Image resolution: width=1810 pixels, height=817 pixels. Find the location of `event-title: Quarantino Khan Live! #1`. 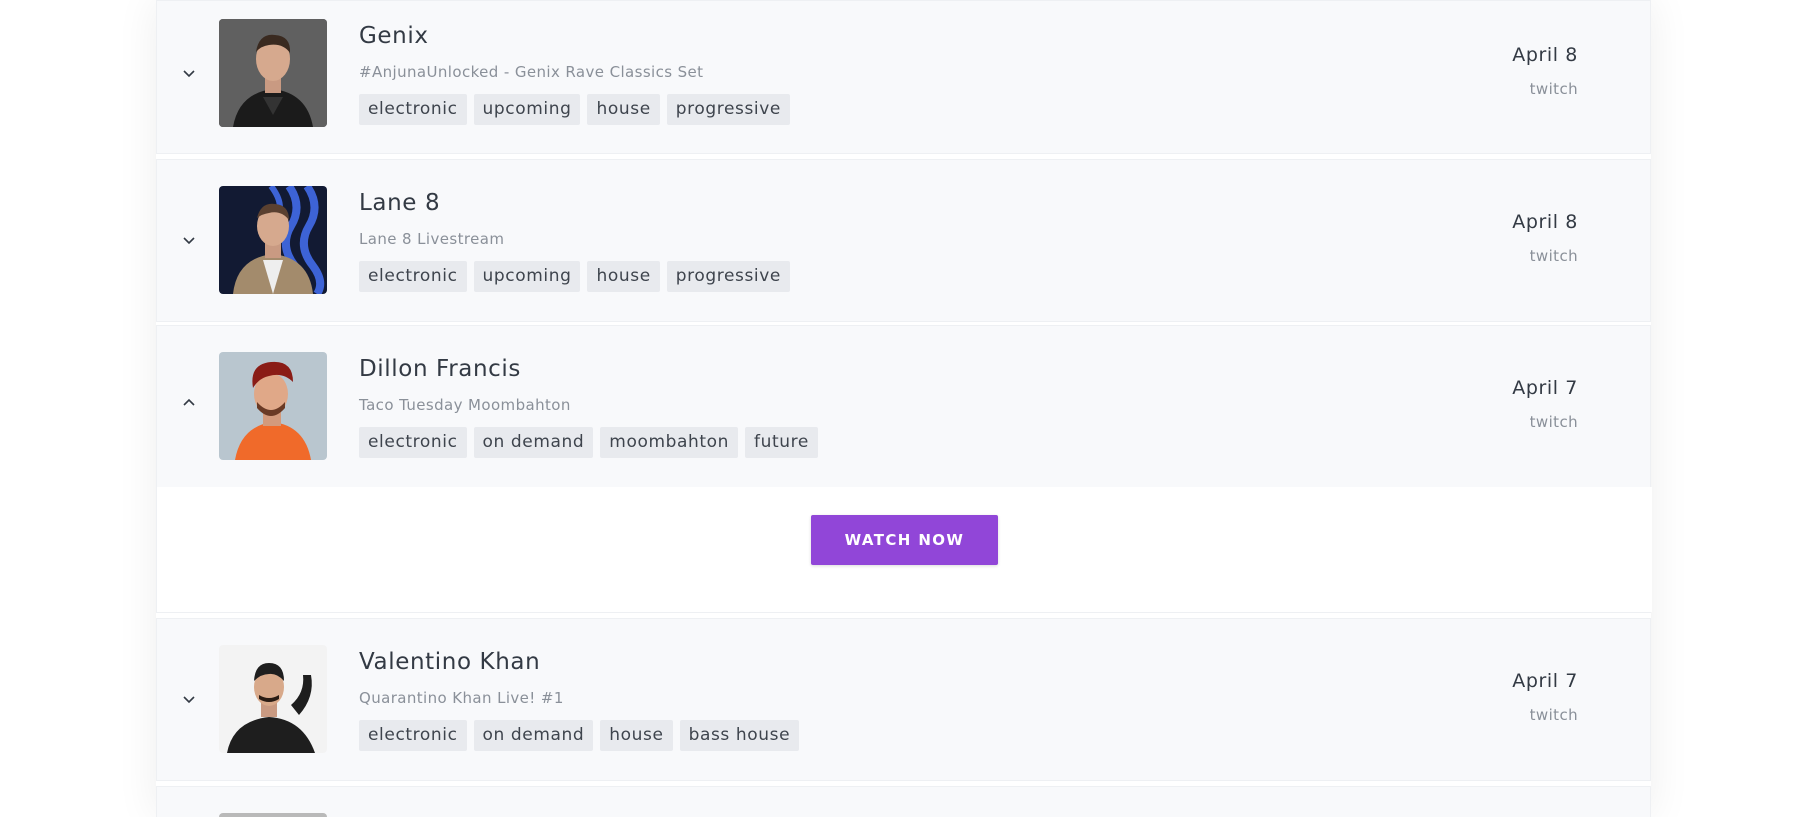

event-title: Quarantino Khan Live! #1 is located at coordinates (461, 698).